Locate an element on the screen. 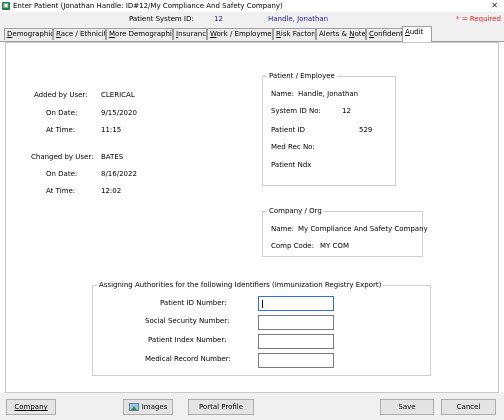  med-rec-label: Med Rec No: is located at coordinates (293, 147).